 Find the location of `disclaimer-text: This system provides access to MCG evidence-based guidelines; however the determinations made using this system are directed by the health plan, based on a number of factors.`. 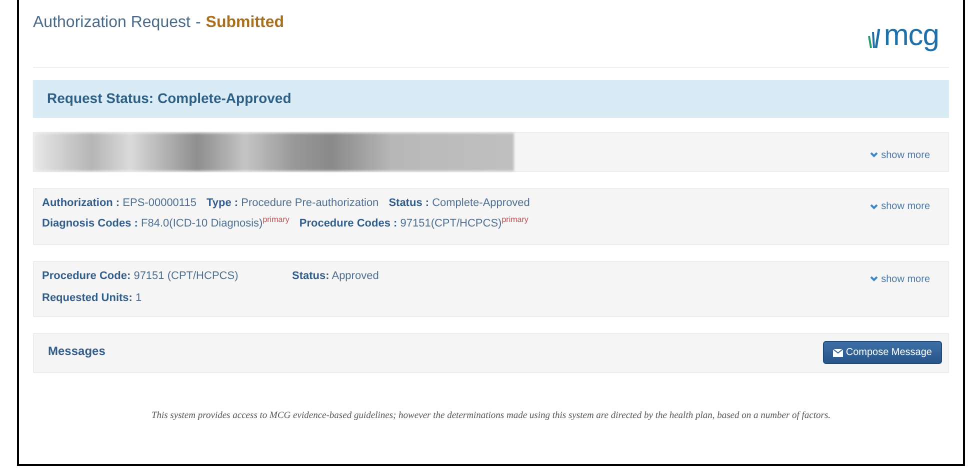

disclaimer-text: This system provides access to MCG evidence-based guidelines; however the determinations made using this system are directed by the health plan, based on a number of factors. is located at coordinates (491, 415).